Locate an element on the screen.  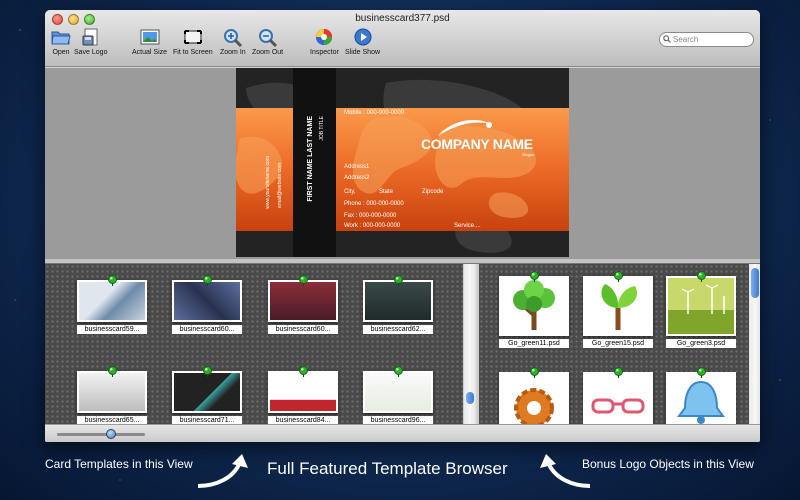
zoom-in-label: Zoom In is located at coordinates (233, 52).